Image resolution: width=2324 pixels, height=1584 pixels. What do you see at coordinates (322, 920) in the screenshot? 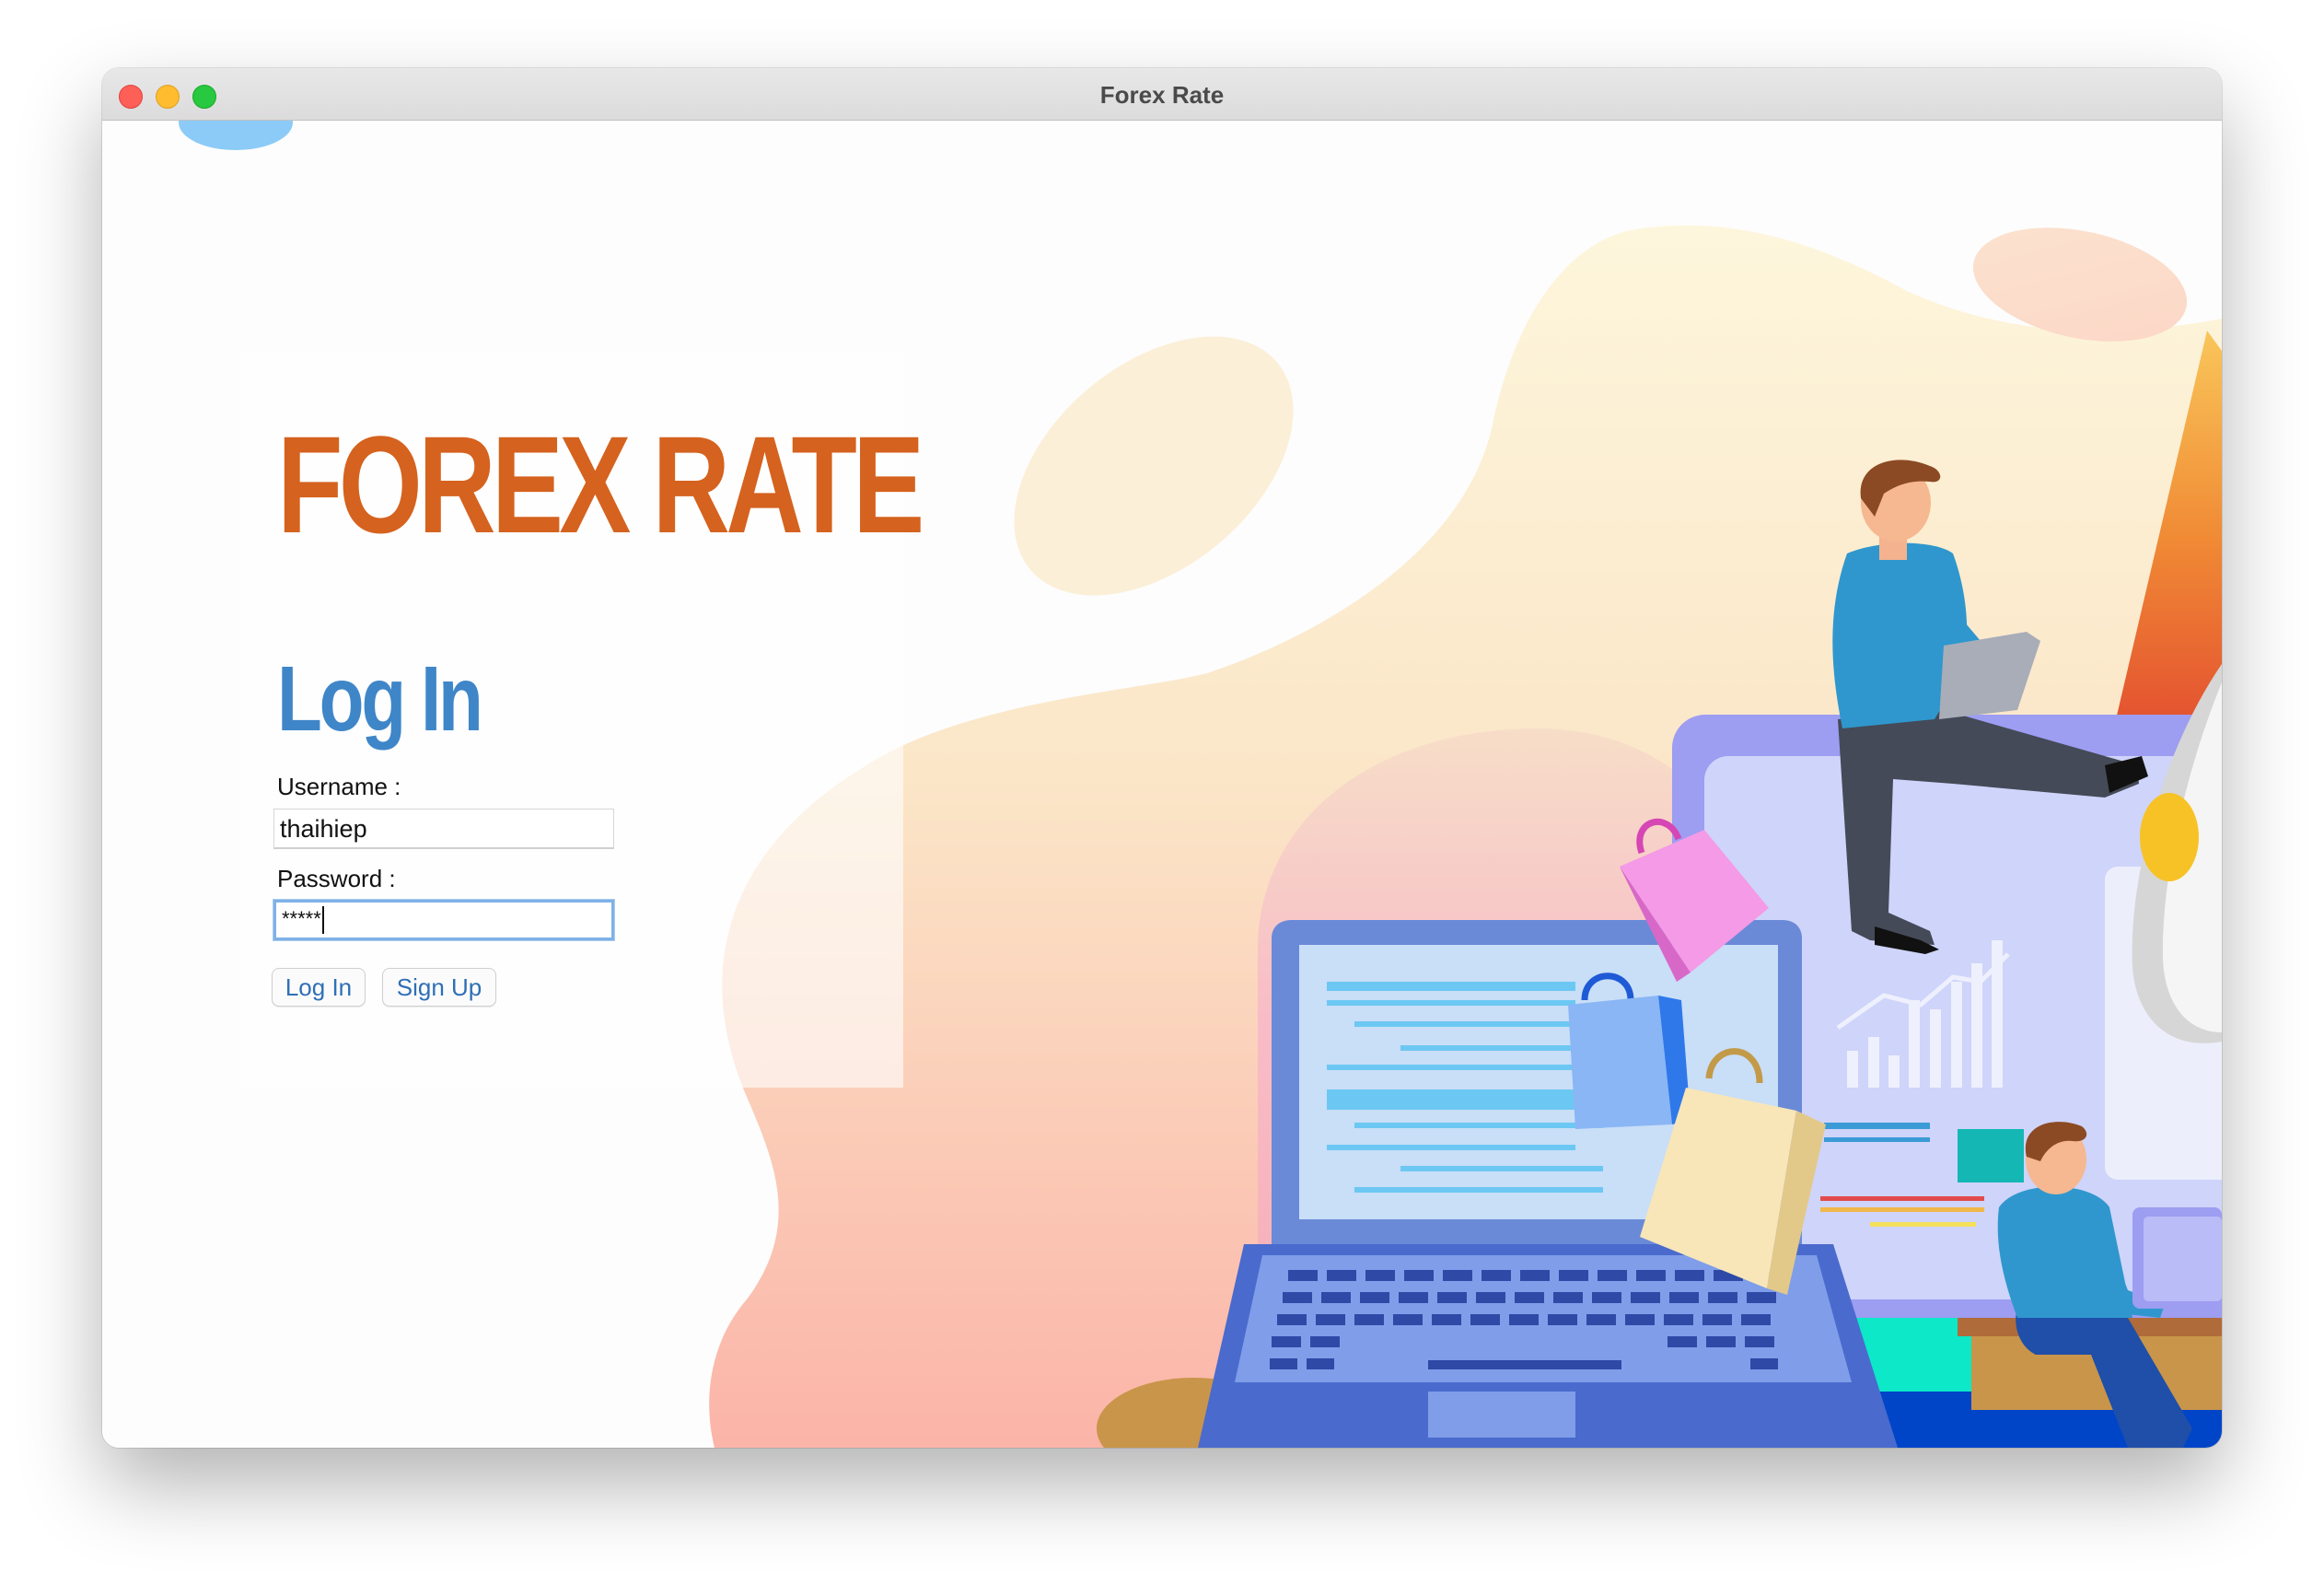
I see `text-caret` at bounding box center [322, 920].